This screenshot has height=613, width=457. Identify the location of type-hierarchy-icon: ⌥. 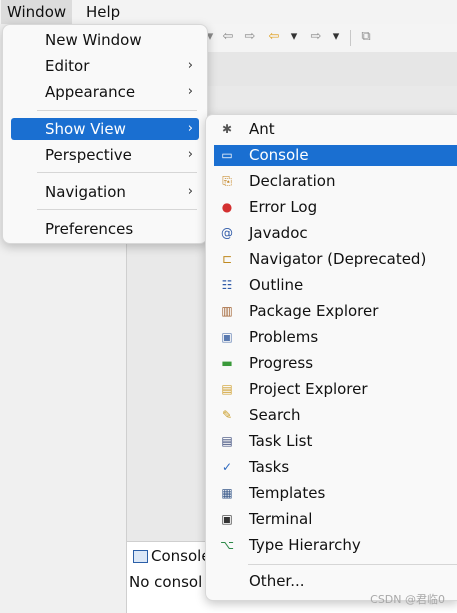
(227, 545).